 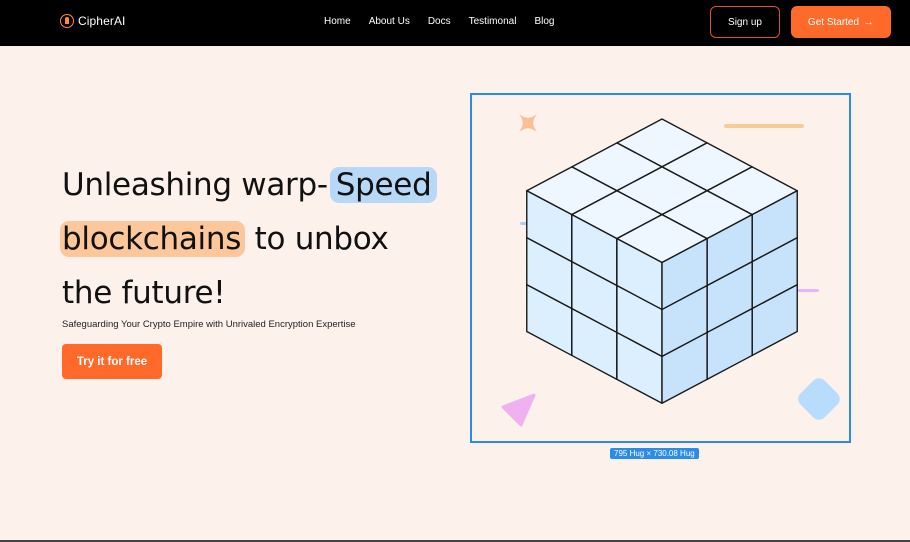 What do you see at coordinates (819, 399) in the screenshot?
I see `blue-diamond-shape` at bounding box center [819, 399].